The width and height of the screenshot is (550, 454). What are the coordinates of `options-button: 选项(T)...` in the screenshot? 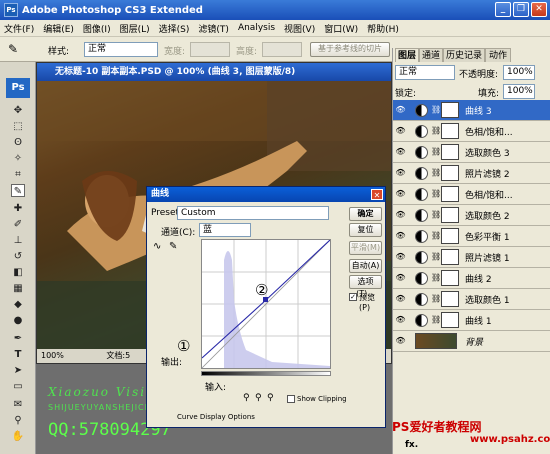 It's located at (365, 286).